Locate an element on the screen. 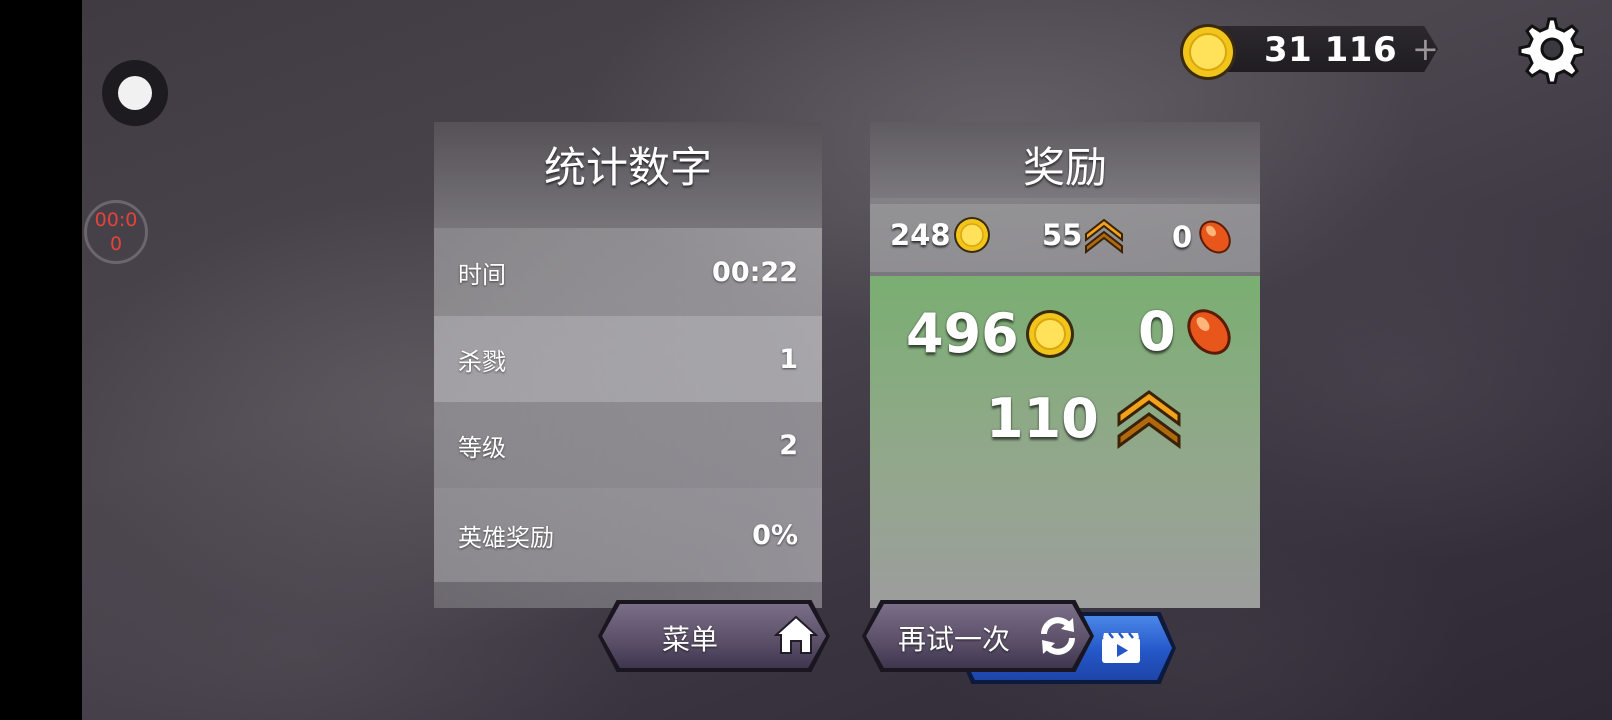  base-gem-reward: 0 is located at coordinates (1204, 237).